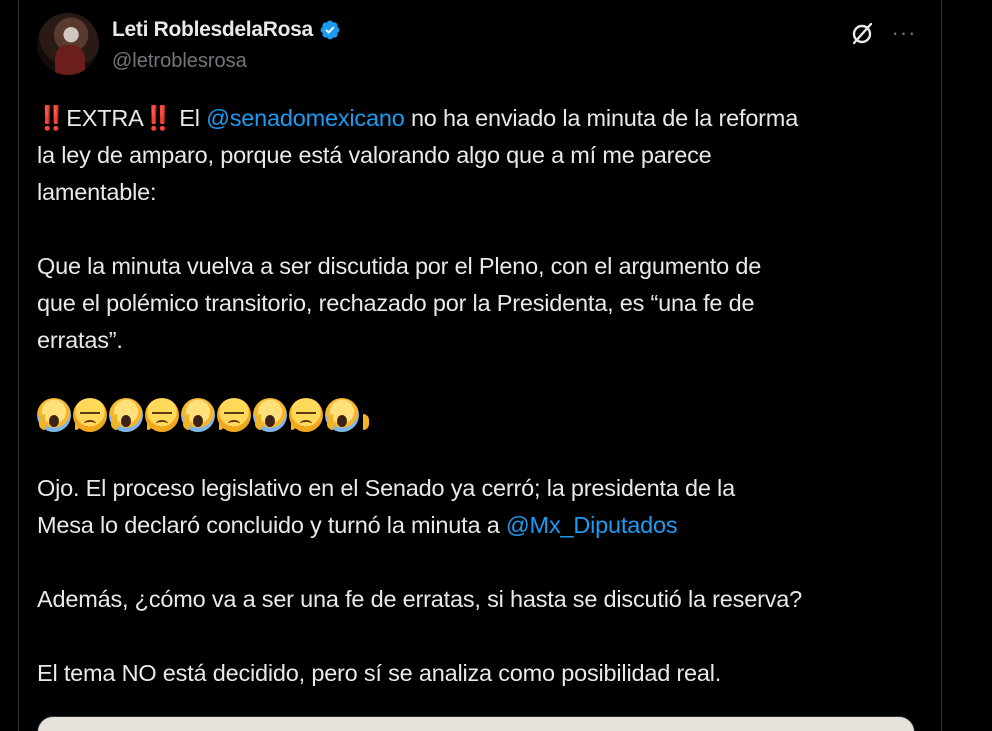  I want to click on grok-button, so click(862, 33).